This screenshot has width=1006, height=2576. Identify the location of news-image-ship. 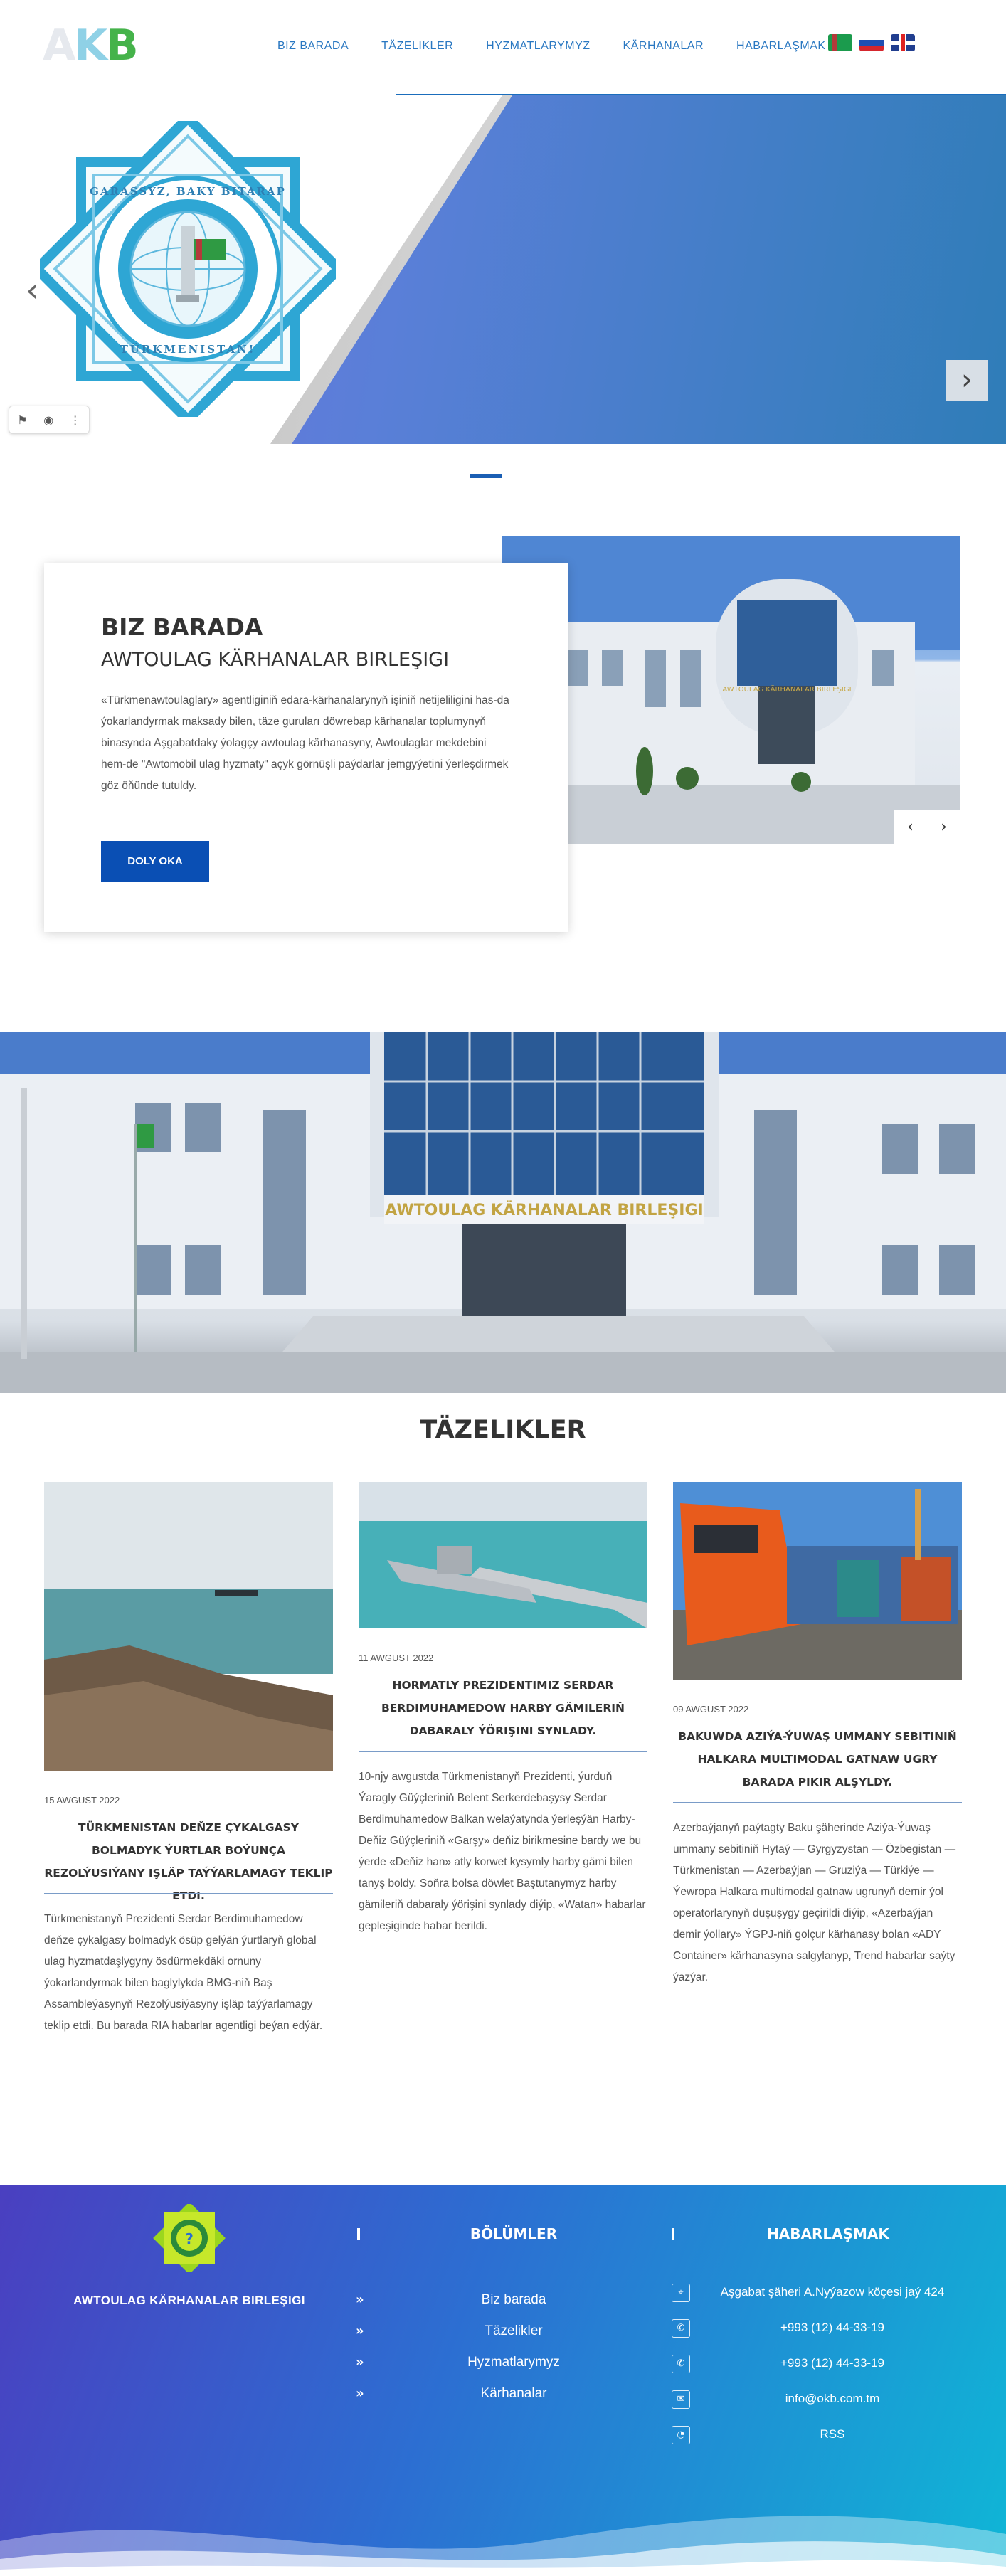
(503, 1555).